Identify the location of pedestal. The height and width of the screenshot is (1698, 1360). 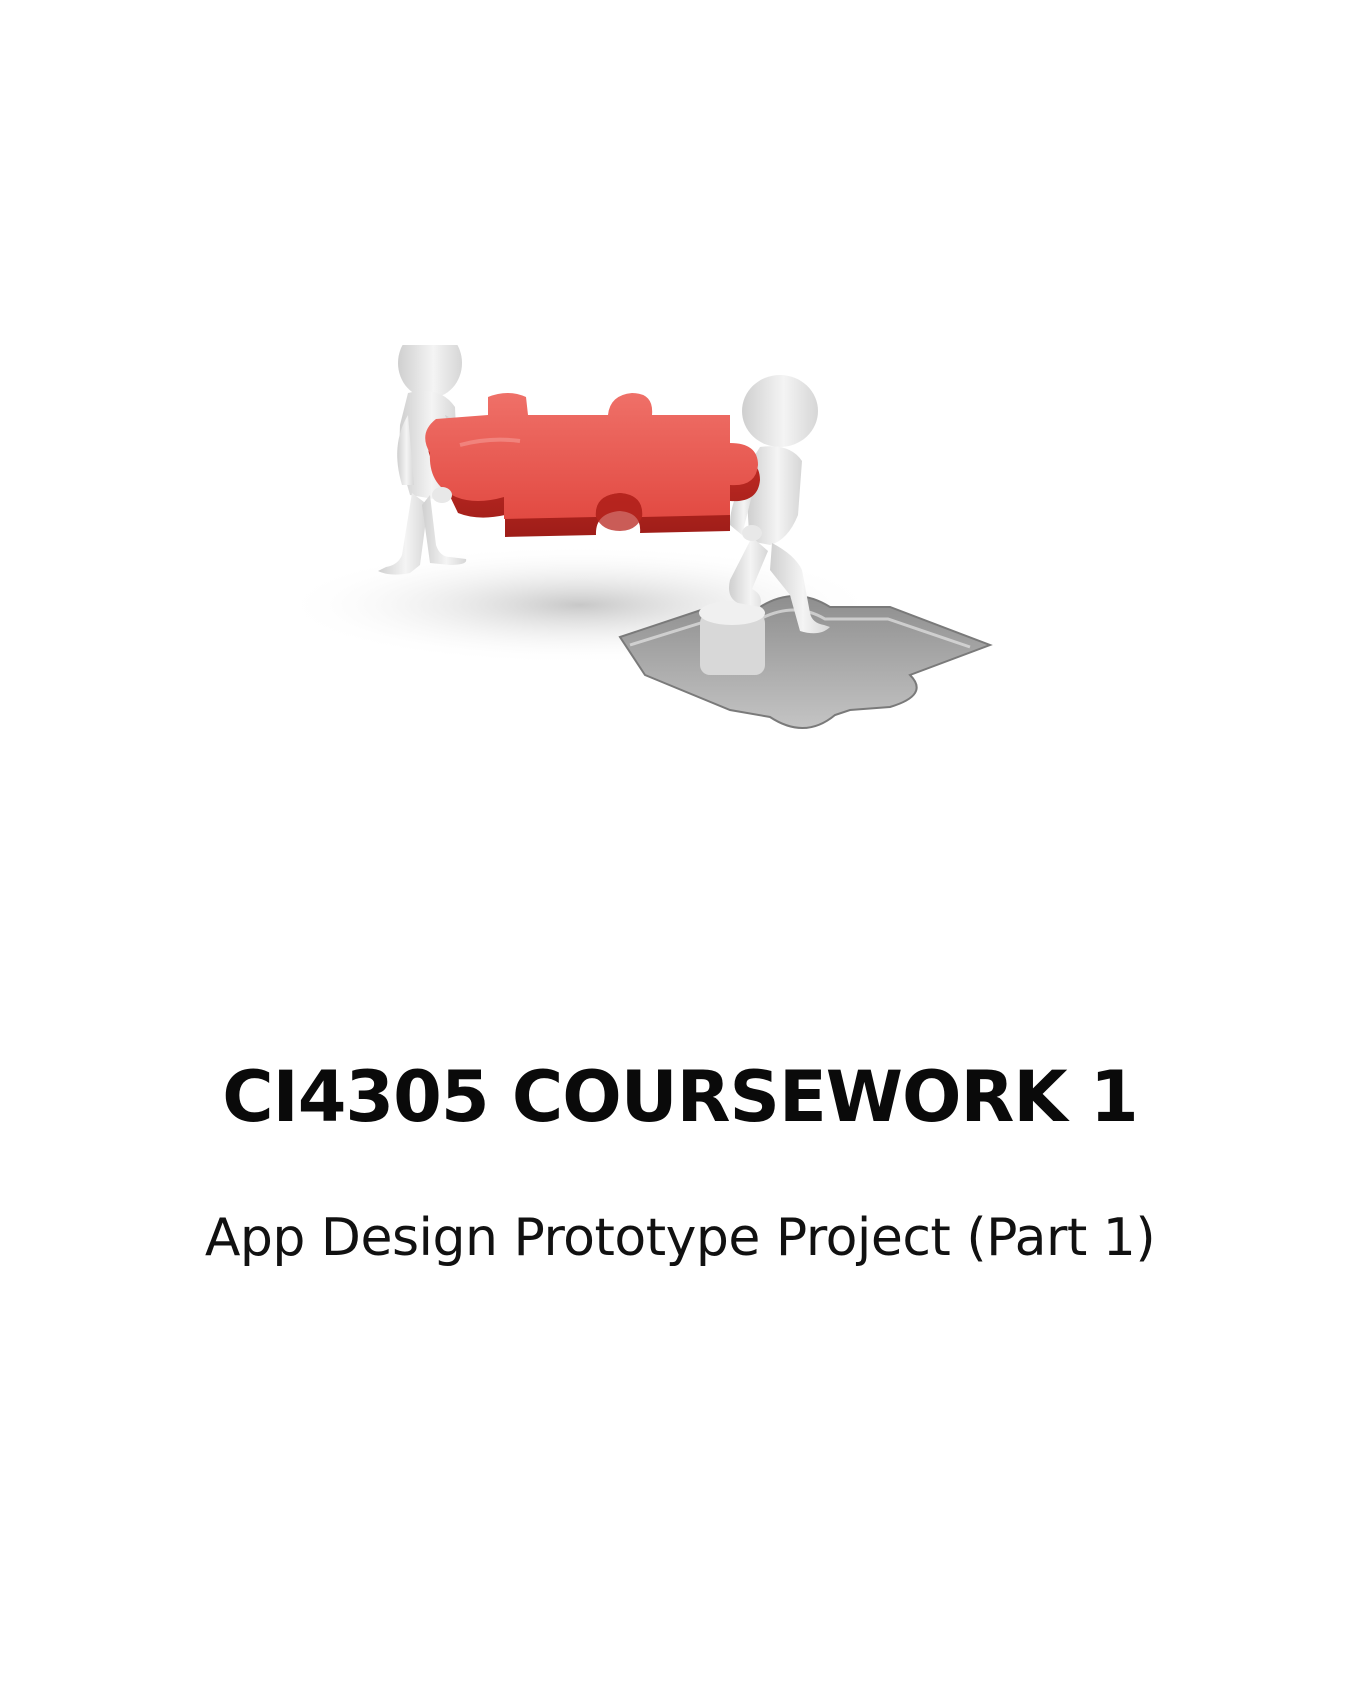
(732, 638).